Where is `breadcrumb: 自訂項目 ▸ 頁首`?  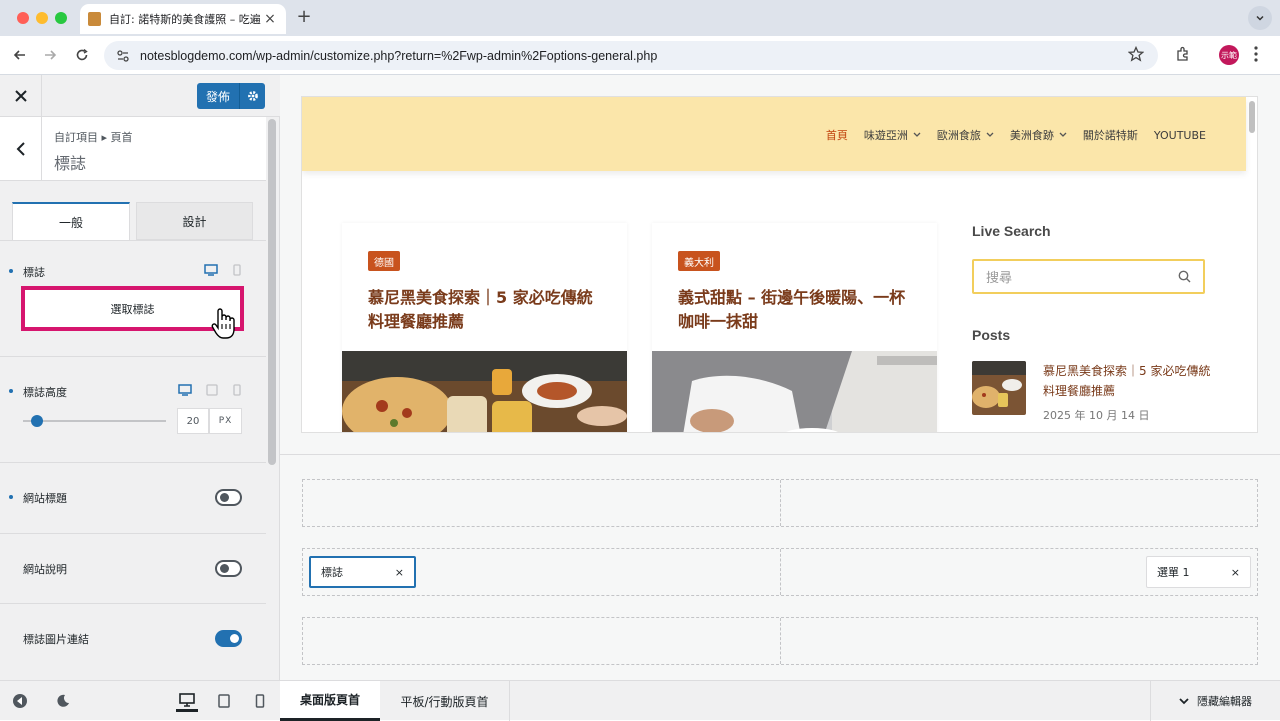 breadcrumb: 自訂項目 ▸ 頁首 is located at coordinates (93, 137).